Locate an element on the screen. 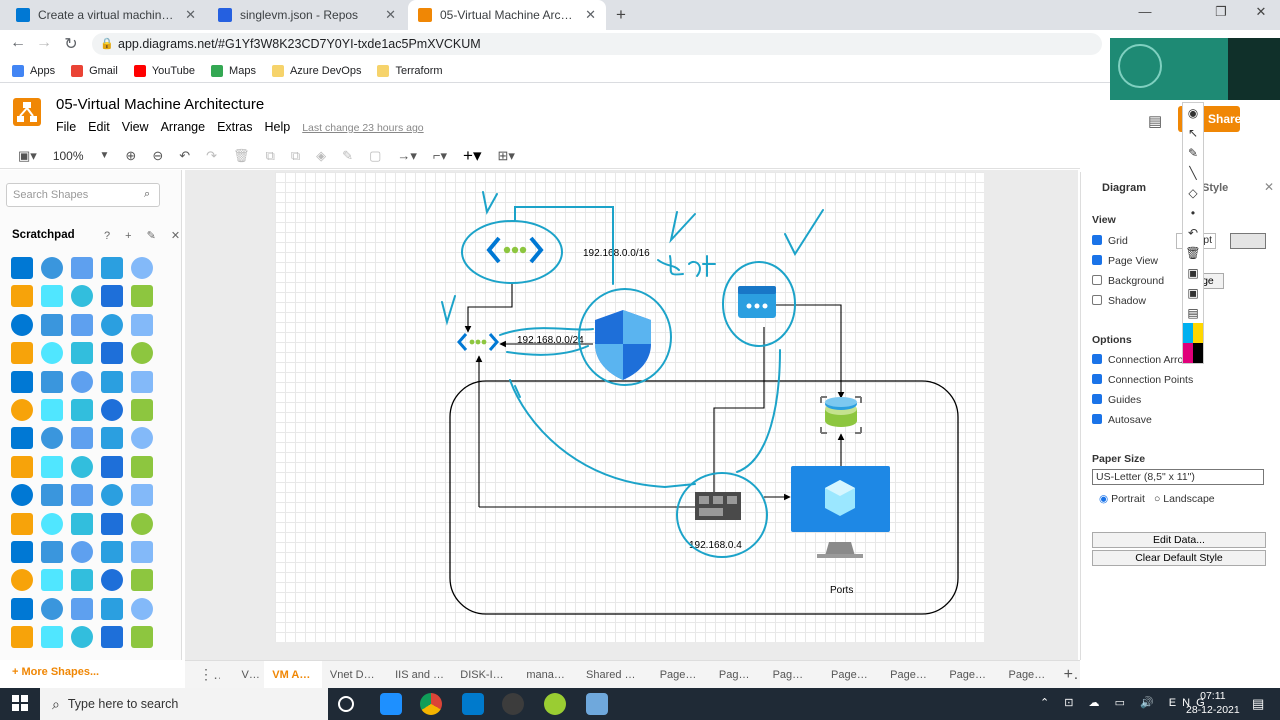  paper-size-select: US-Letter (8,5" x 11") is located at coordinates (1178, 477).